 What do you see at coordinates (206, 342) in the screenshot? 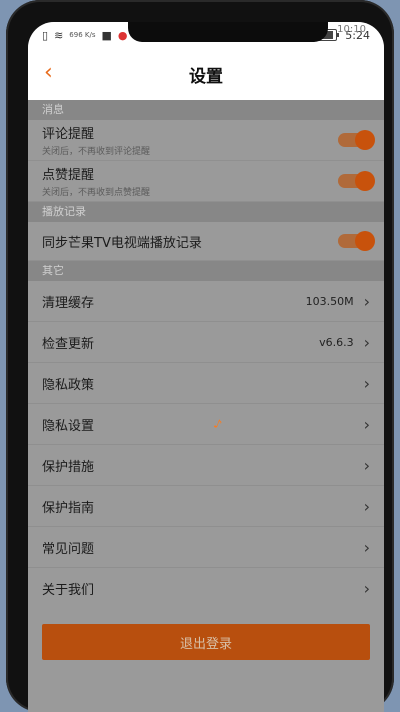
I see `list-item-check-update: 检查更新 v6.6.3 ›` at bounding box center [206, 342].